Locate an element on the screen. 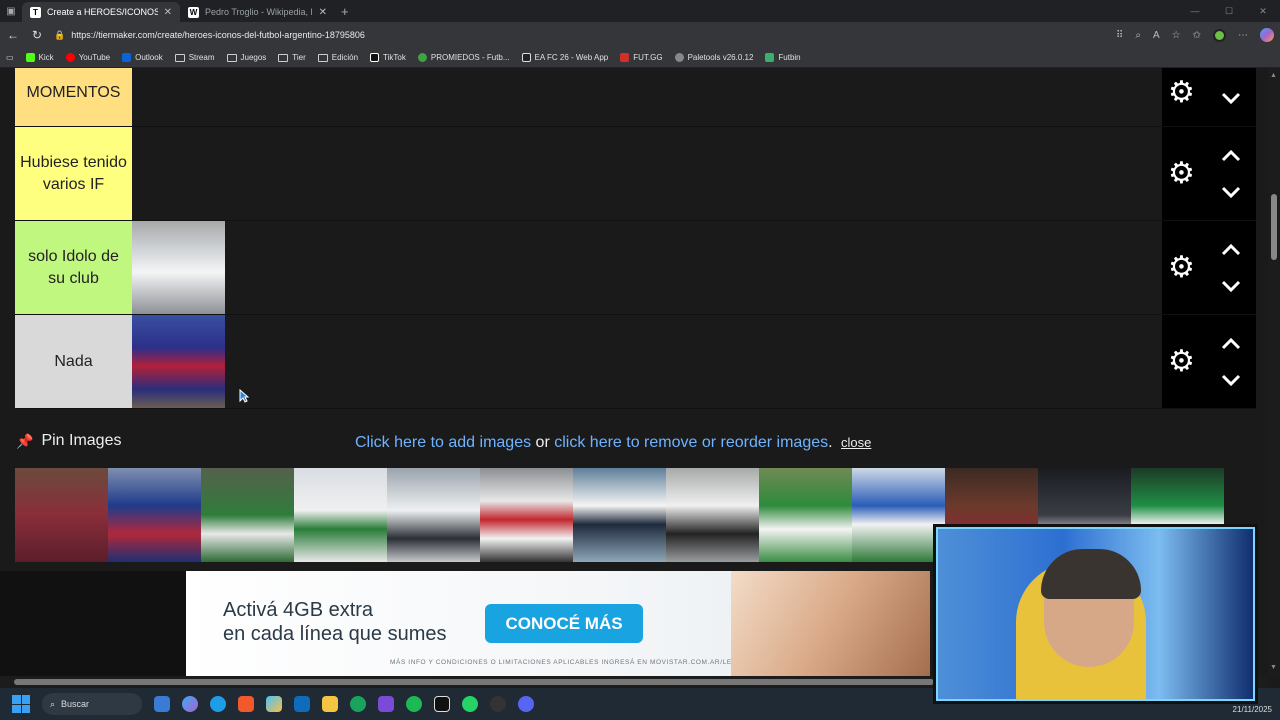 This screenshot has width=1280, height=720. zoom-icon: ⌕ is located at coordinates (1138, 35).